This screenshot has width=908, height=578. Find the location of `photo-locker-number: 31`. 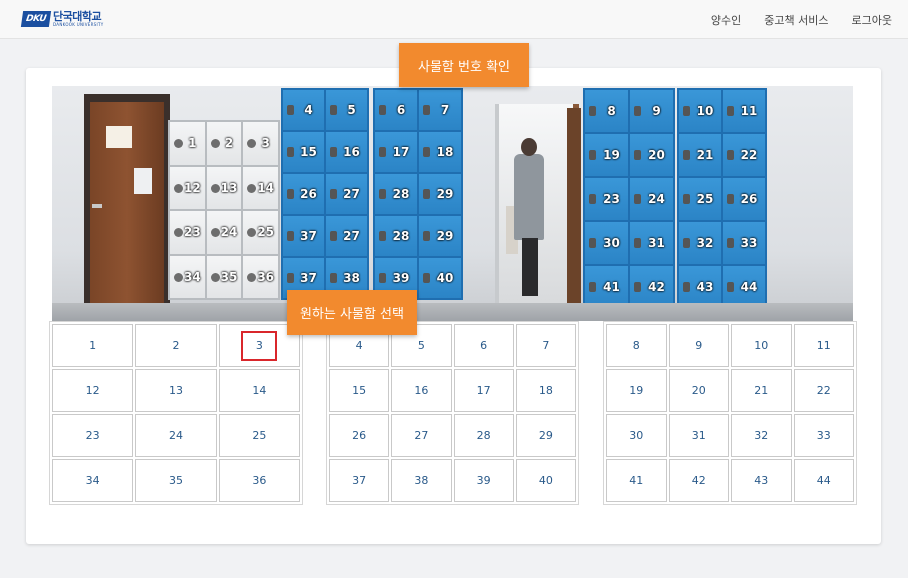

photo-locker-number: 31 is located at coordinates (656, 243).